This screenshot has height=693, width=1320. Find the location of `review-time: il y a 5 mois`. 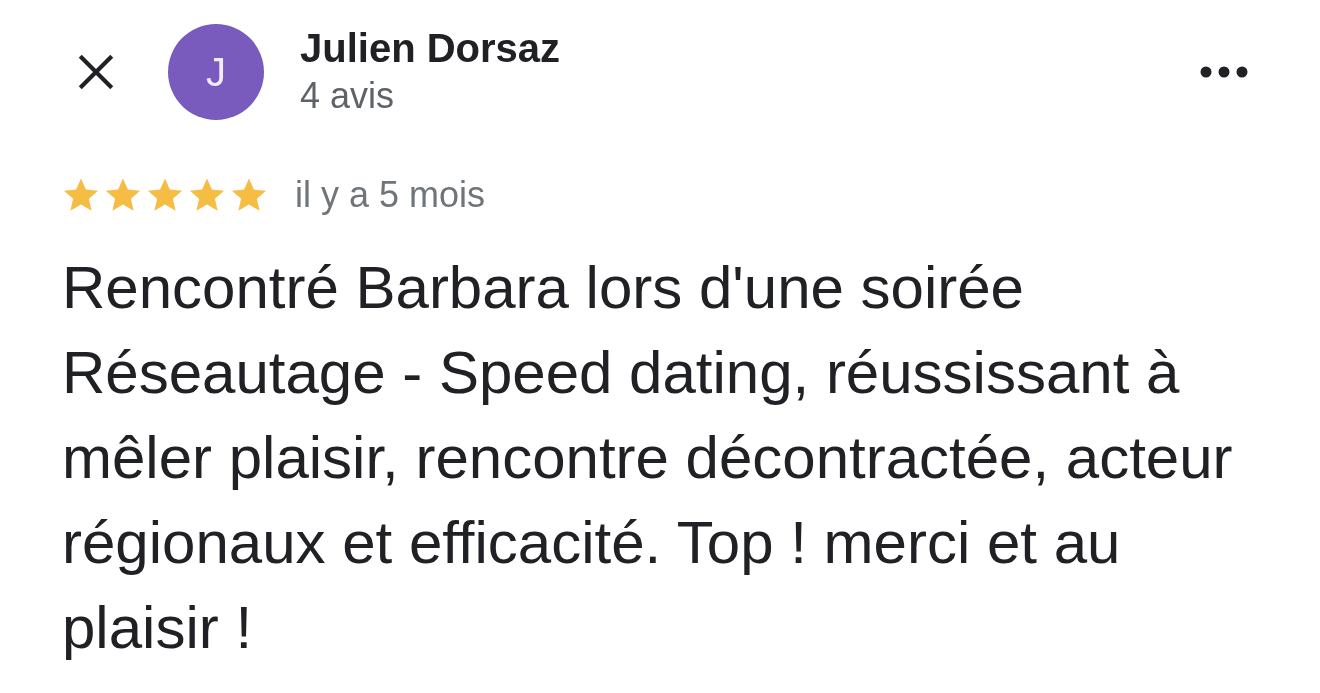

review-time: il y a 5 mois is located at coordinates (390, 195).